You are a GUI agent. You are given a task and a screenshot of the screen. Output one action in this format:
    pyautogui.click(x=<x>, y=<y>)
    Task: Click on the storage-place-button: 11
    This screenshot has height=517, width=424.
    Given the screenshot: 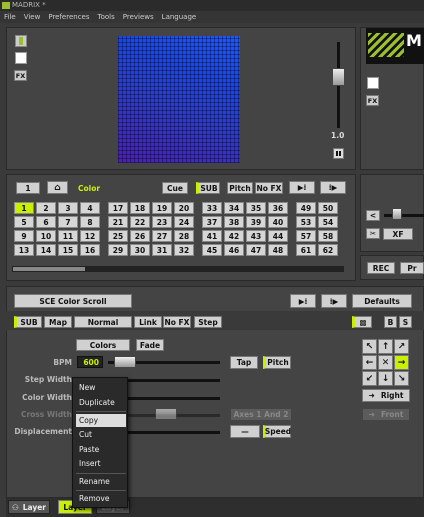 What is the action you would take?
    pyautogui.click(x=68, y=236)
    